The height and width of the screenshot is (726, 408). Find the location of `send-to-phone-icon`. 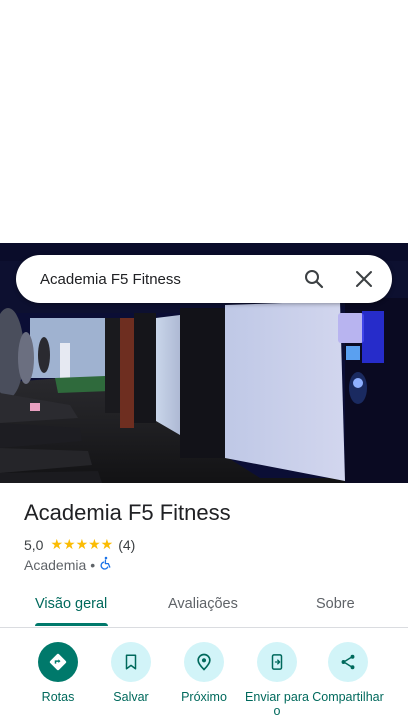

send-to-phone-icon is located at coordinates (277, 662).